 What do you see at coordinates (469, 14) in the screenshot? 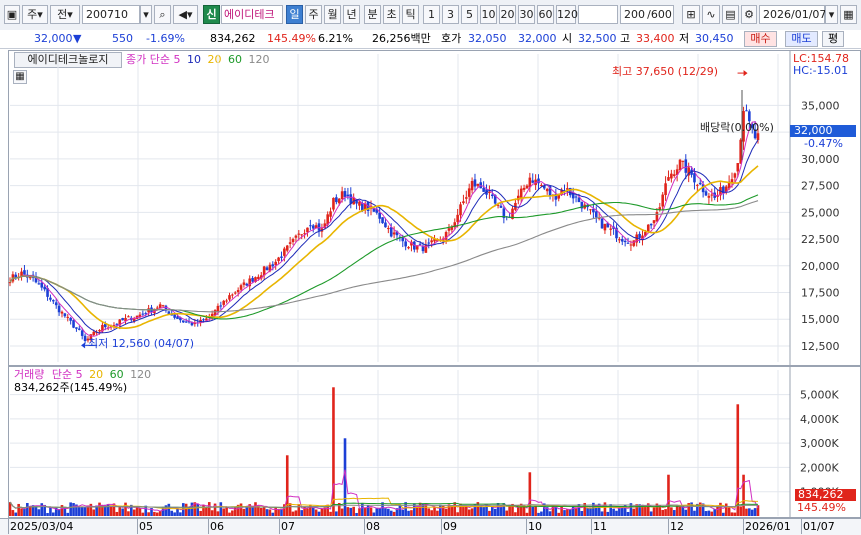
I see `interval-5: 5` at bounding box center [469, 14].